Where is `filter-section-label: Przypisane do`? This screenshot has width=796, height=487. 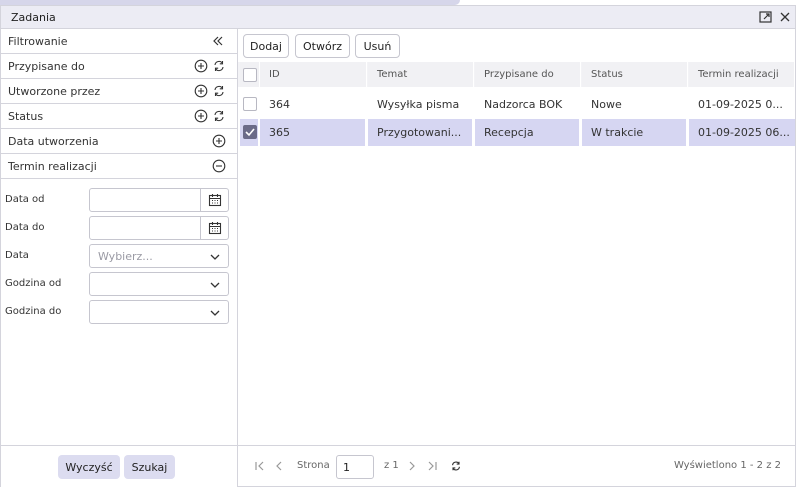
filter-section-label: Przypisane do is located at coordinates (46, 66).